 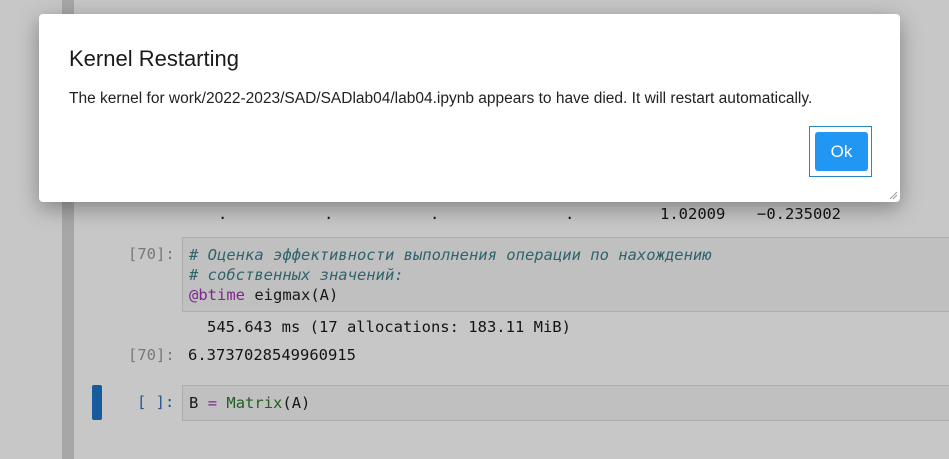 I want to click on resize-grip-icon, so click(x=893, y=195).